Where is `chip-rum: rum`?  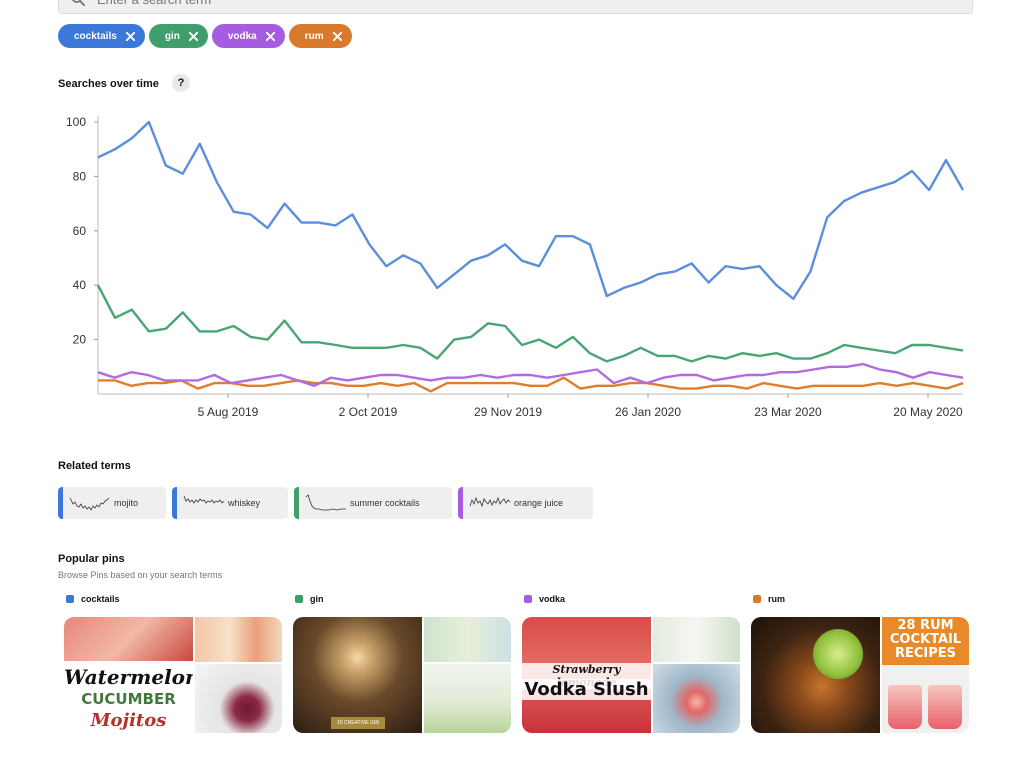 chip-rum: rum is located at coordinates (320, 36).